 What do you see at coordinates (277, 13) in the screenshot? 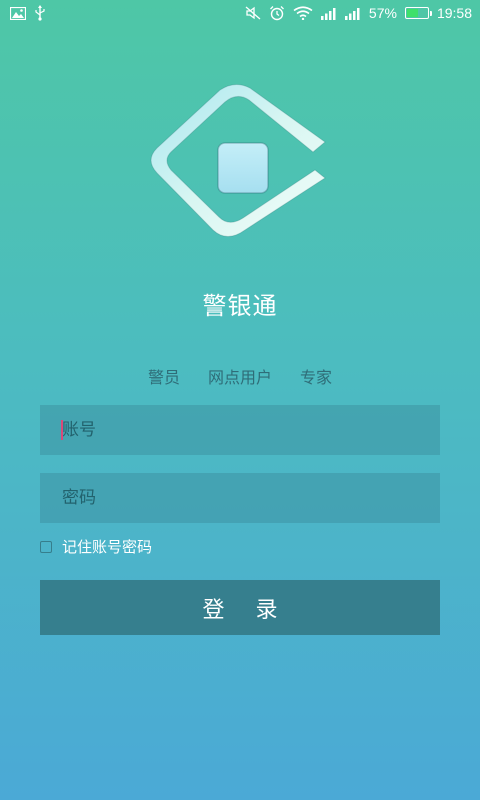
I see `alarm-icon` at bounding box center [277, 13].